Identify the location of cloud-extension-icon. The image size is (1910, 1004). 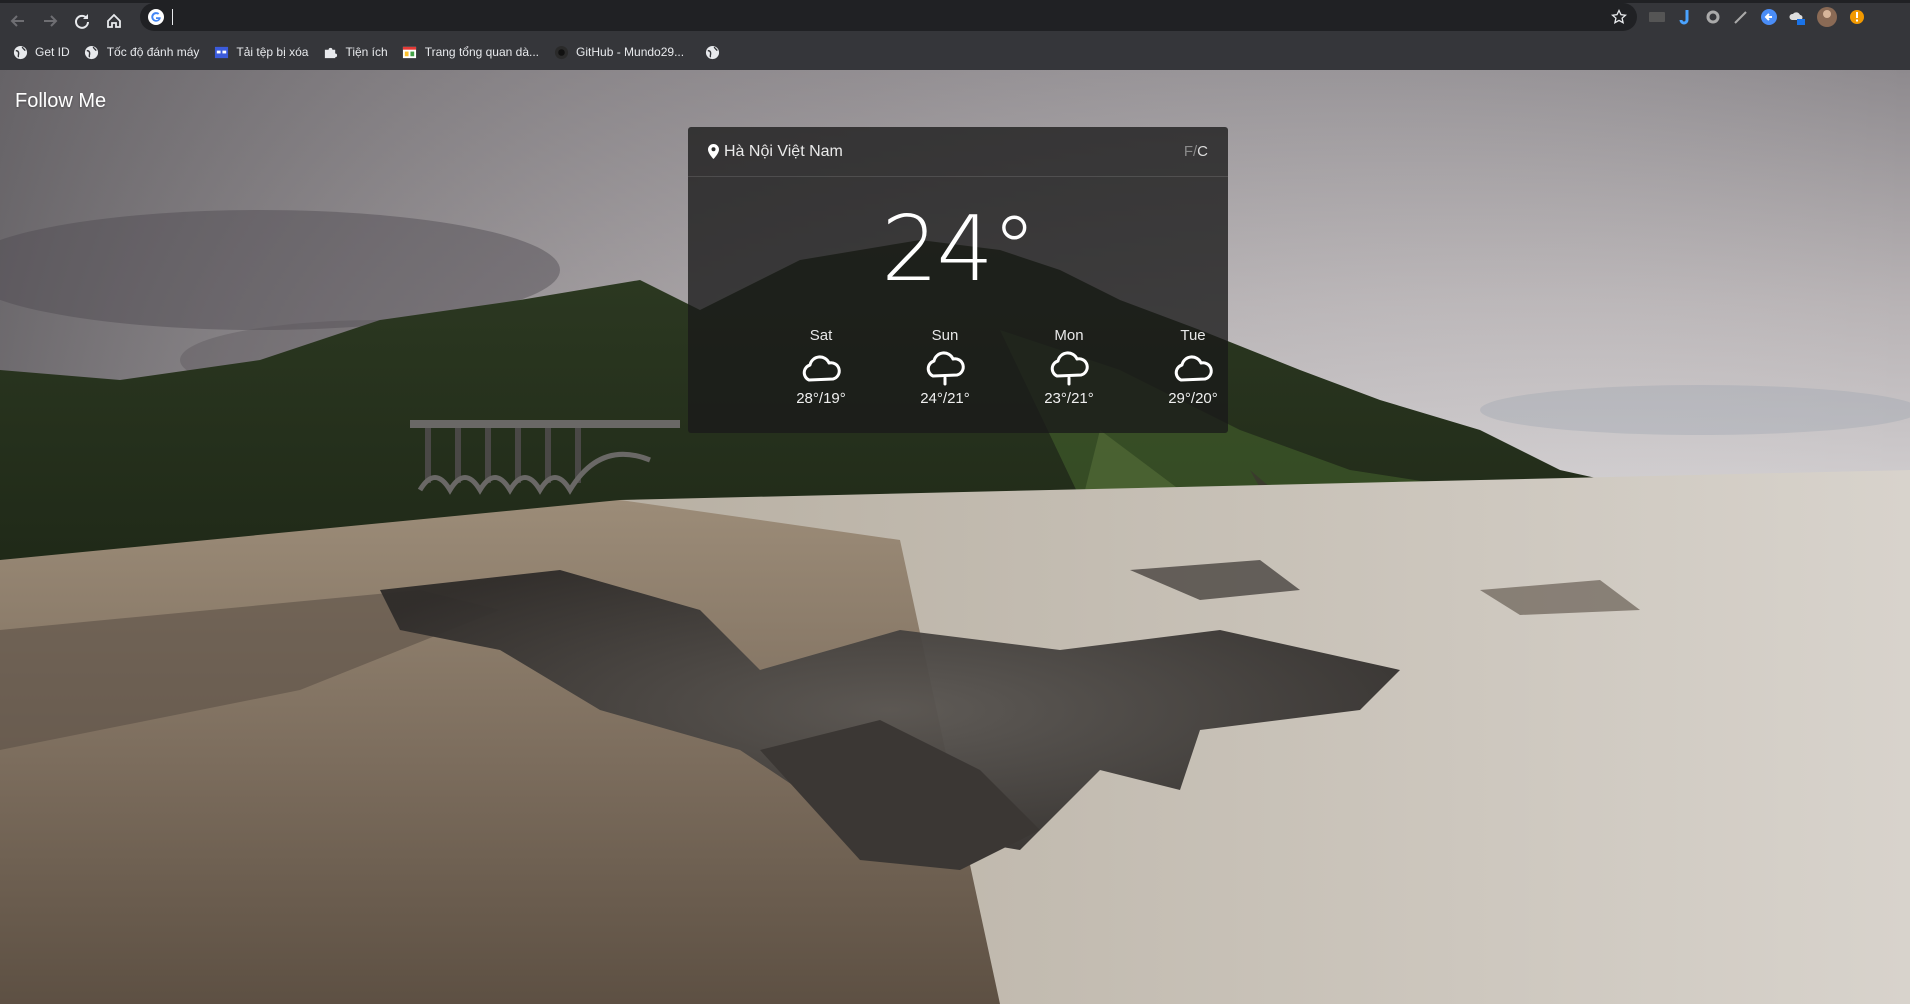
(1797, 17).